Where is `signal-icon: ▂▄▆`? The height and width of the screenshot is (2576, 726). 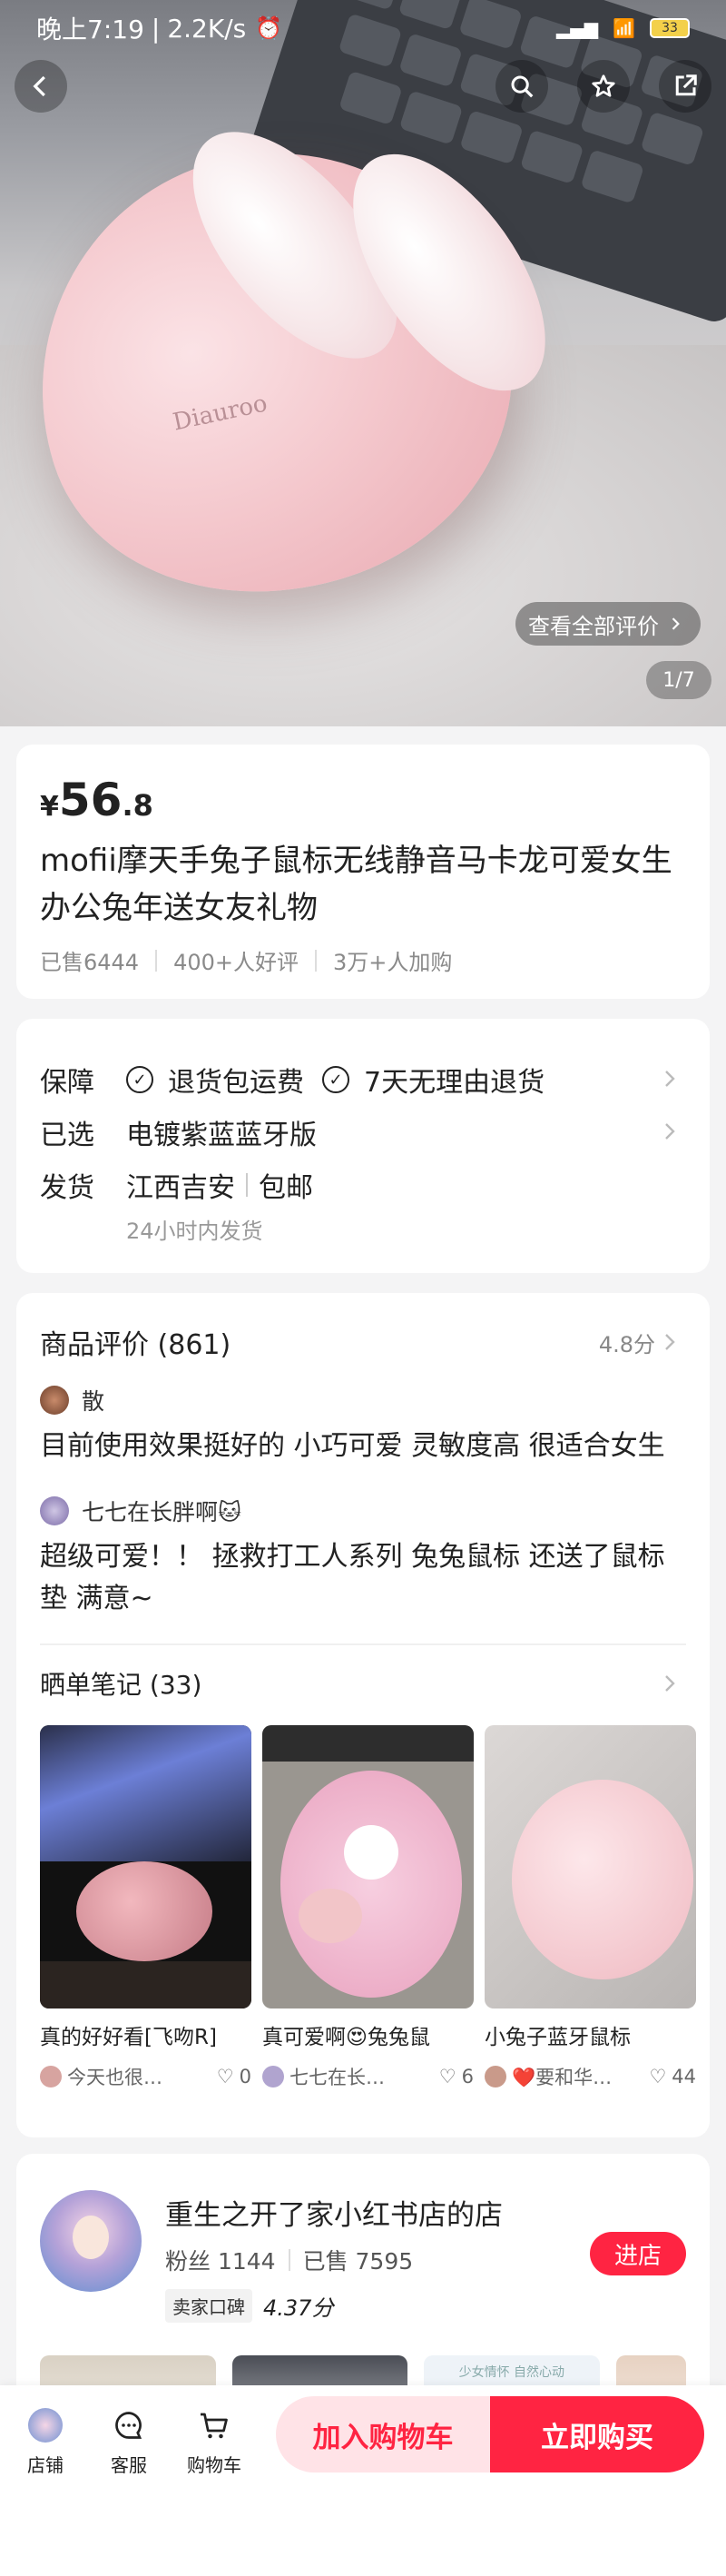
signal-icon: ▂▄▆ is located at coordinates (577, 28).